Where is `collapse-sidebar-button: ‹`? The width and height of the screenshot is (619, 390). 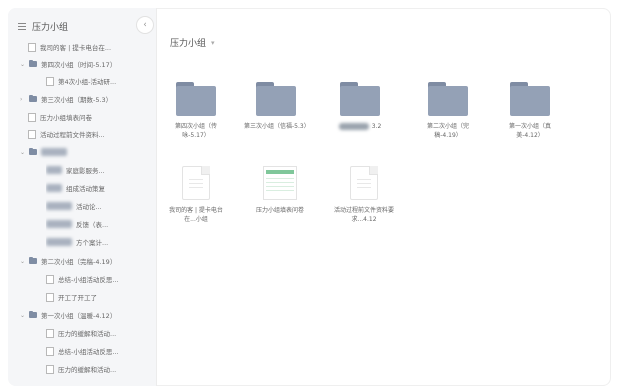 collapse-sidebar-button: ‹ is located at coordinates (145, 25).